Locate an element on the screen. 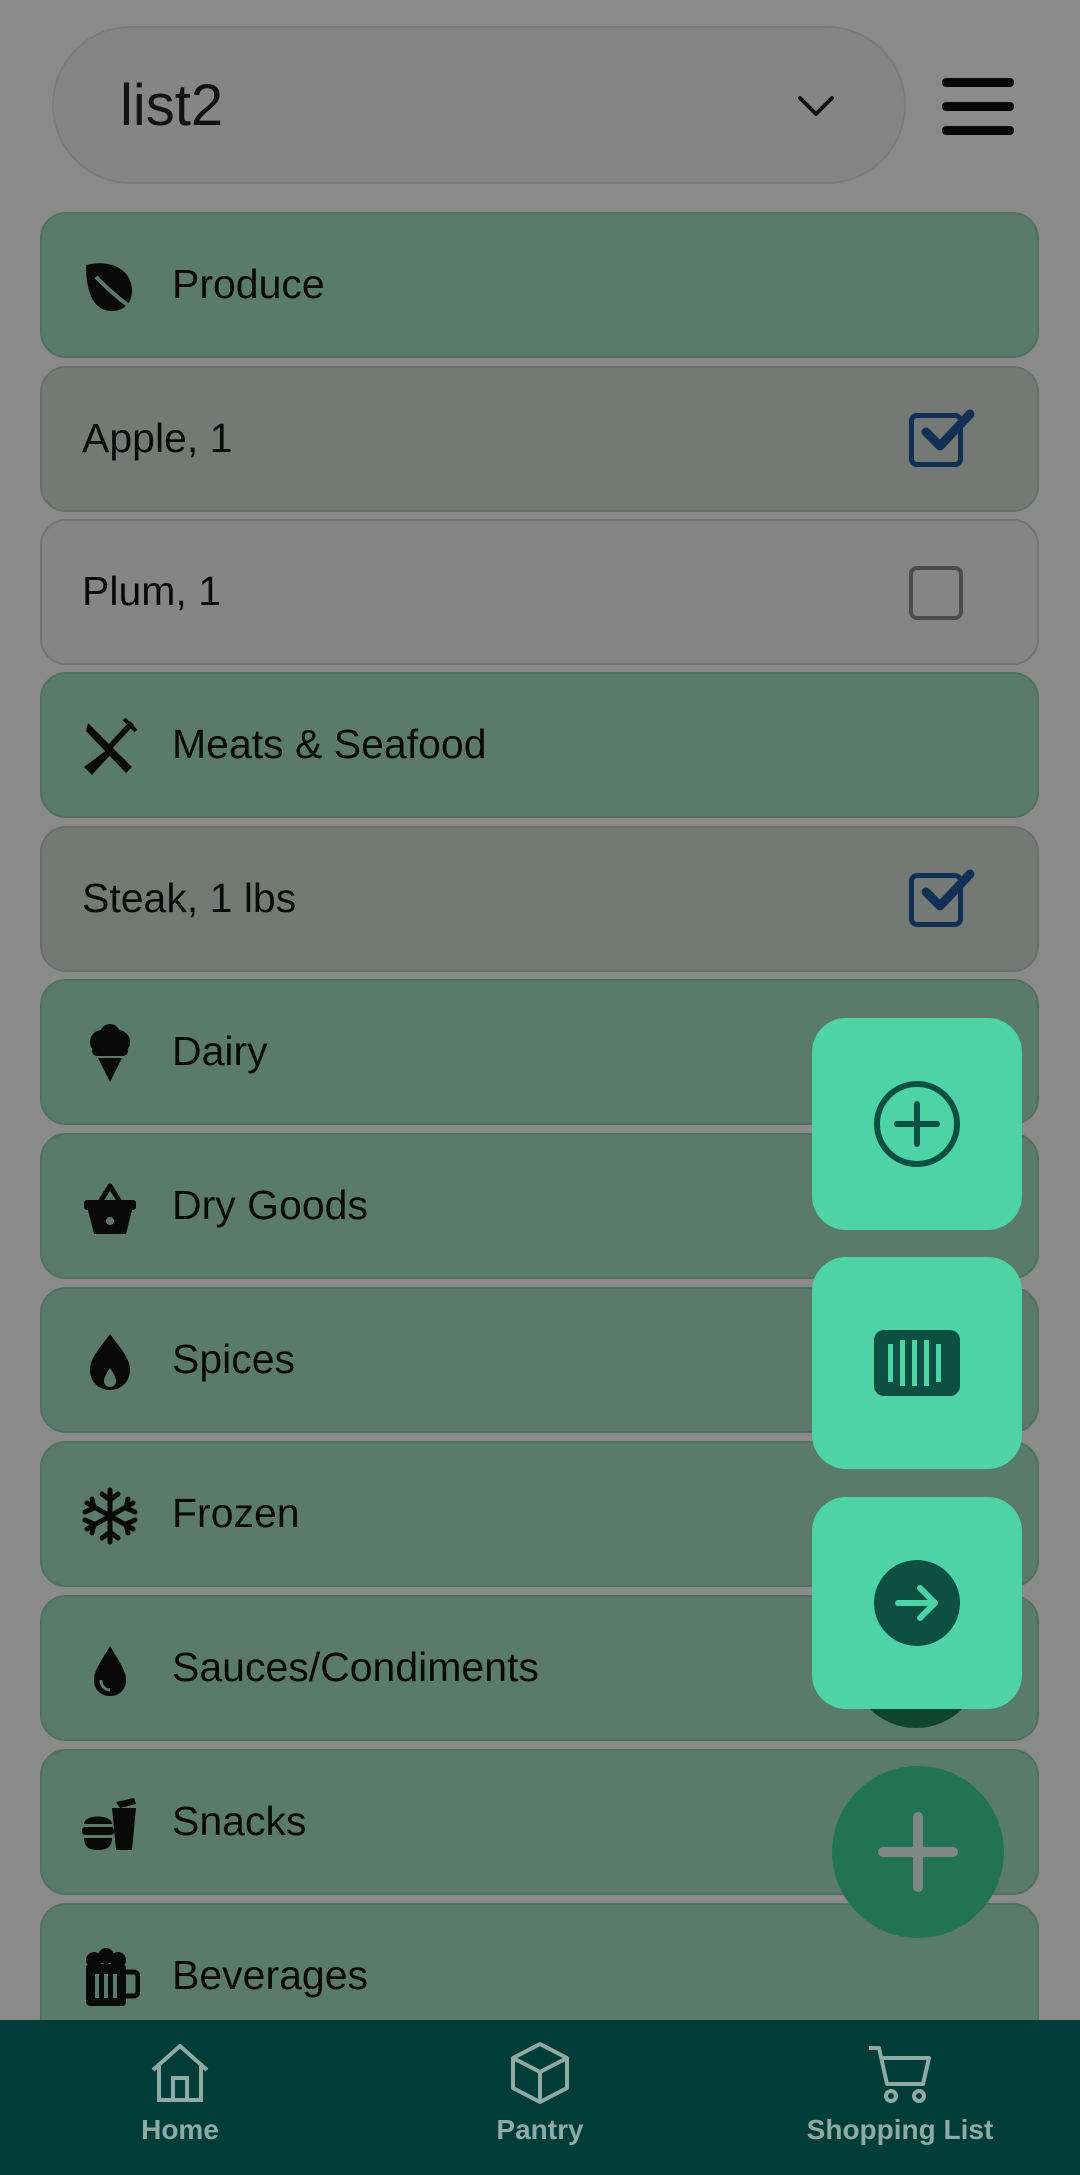 The height and width of the screenshot is (2175, 1080). scan-barcode-action-button is located at coordinates (917, 1363).